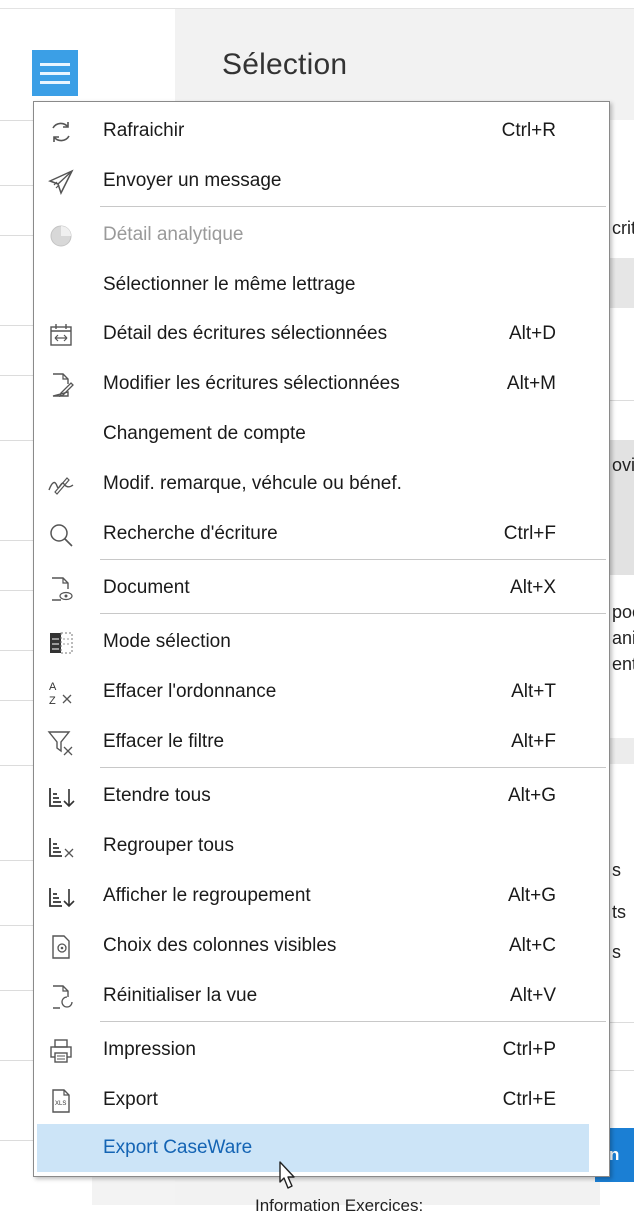 This screenshot has height=1216, width=634. Describe the element at coordinates (168, 845) in the screenshot. I see `menu-item-label: Regrouper tous` at that location.